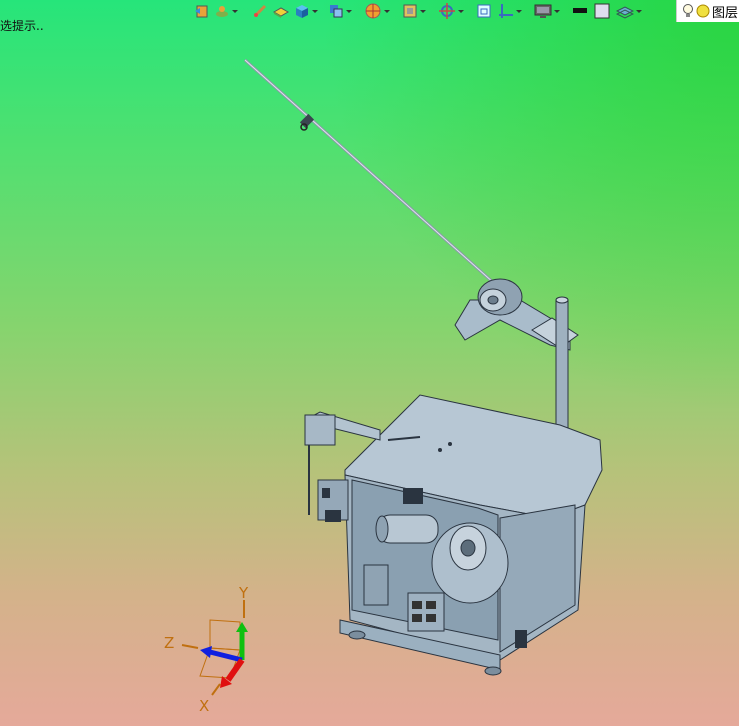  I want to click on rotate-view-icon, so click(447, 11).